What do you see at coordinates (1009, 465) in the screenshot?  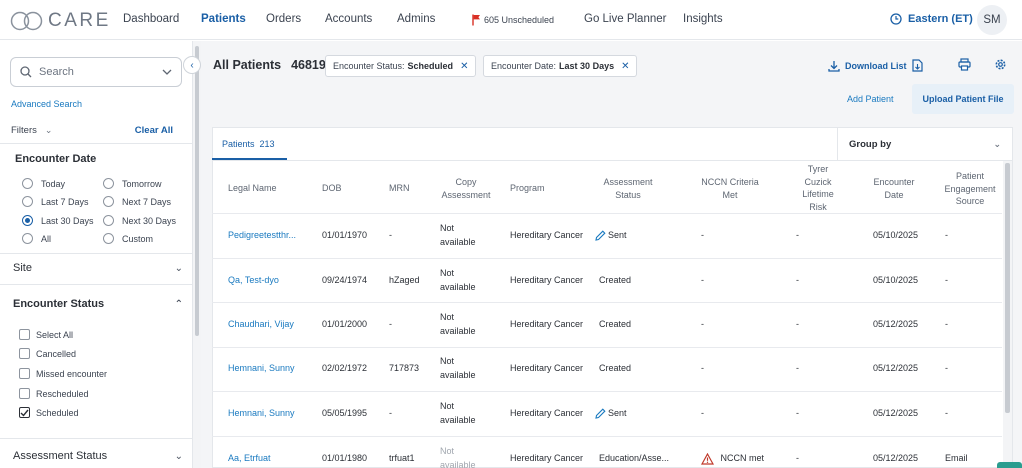 I see `help-widget-tab` at bounding box center [1009, 465].